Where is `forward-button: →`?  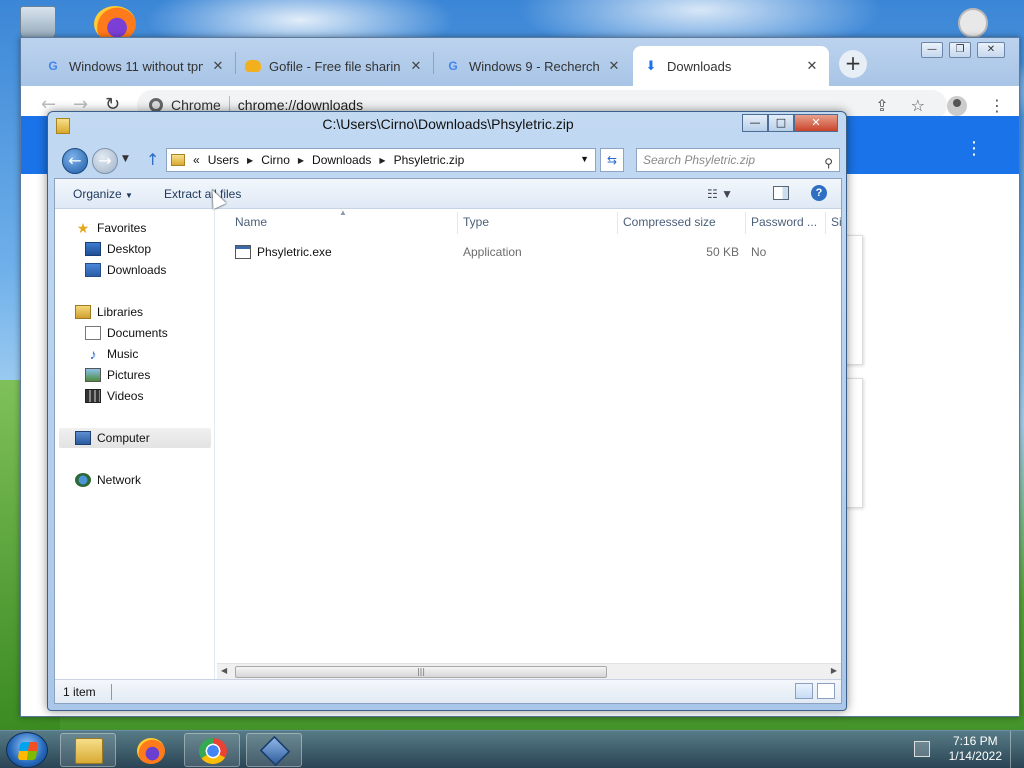
forward-button: → is located at coordinates (105, 161).